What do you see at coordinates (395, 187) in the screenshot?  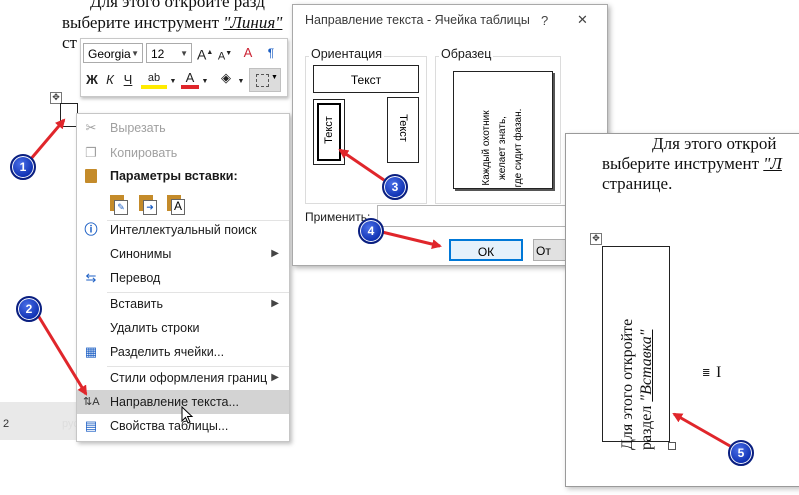 I see `step-badge-3: 3` at bounding box center [395, 187].